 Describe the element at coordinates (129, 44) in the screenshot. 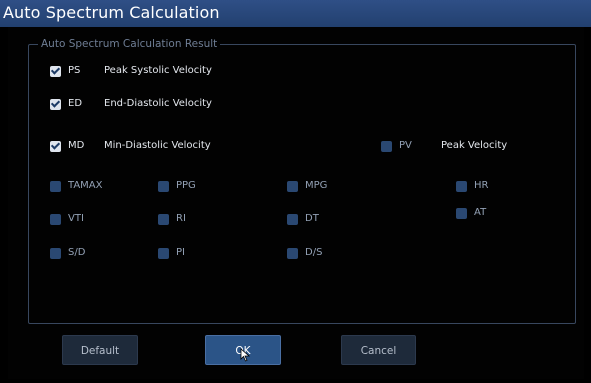

I see `group-label: Auto Spectrum Calculation Result` at that location.